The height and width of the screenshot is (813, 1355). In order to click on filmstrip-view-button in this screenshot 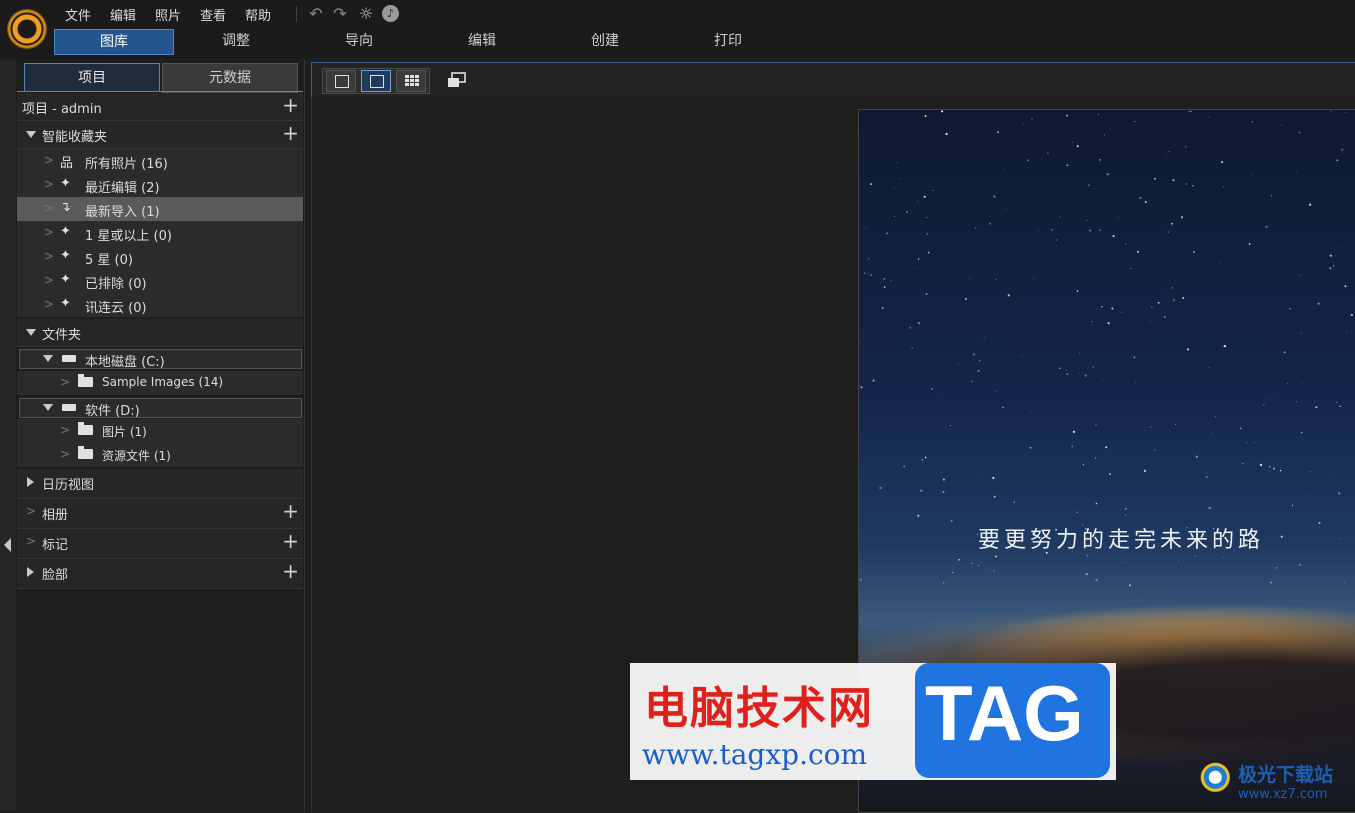, I will do `click(341, 81)`.